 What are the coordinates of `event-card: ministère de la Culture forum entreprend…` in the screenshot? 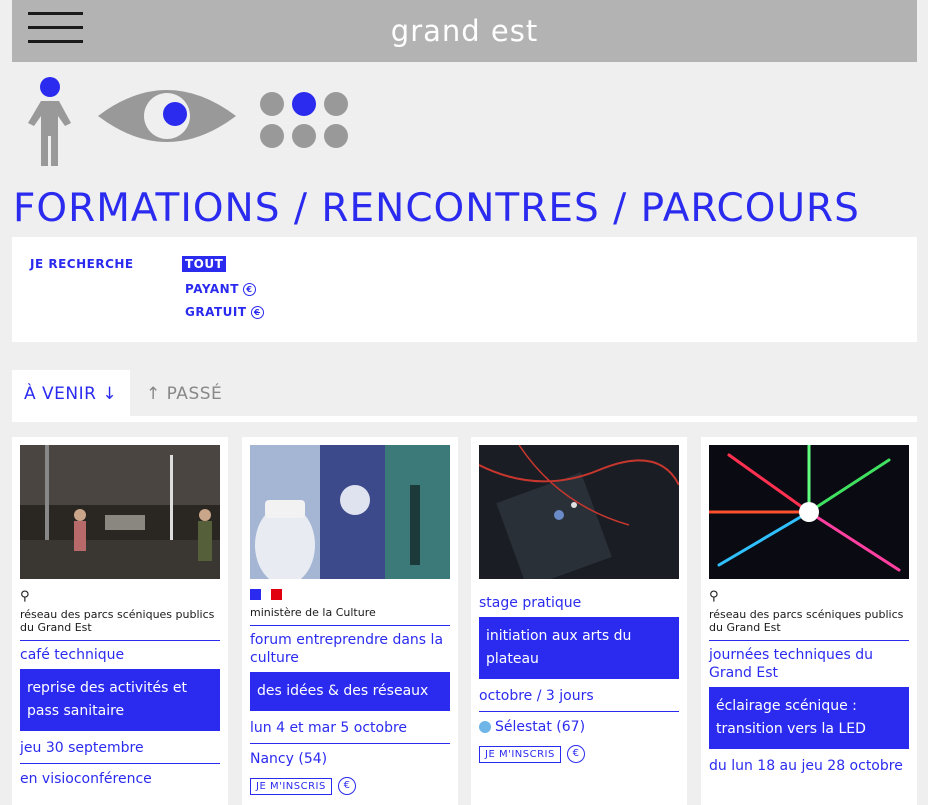 It's located at (350, 621).